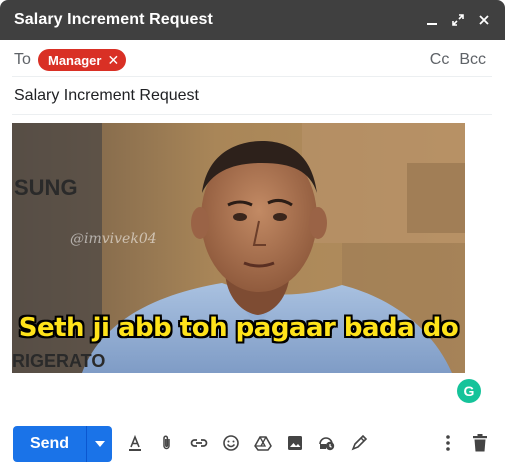 This screenshot has height=467, width=505. What do you see at coordinates (252, 20) in the screenshot?
I see `compose-title-bar: Salary Increment Request` at bounding box center [252, 20].